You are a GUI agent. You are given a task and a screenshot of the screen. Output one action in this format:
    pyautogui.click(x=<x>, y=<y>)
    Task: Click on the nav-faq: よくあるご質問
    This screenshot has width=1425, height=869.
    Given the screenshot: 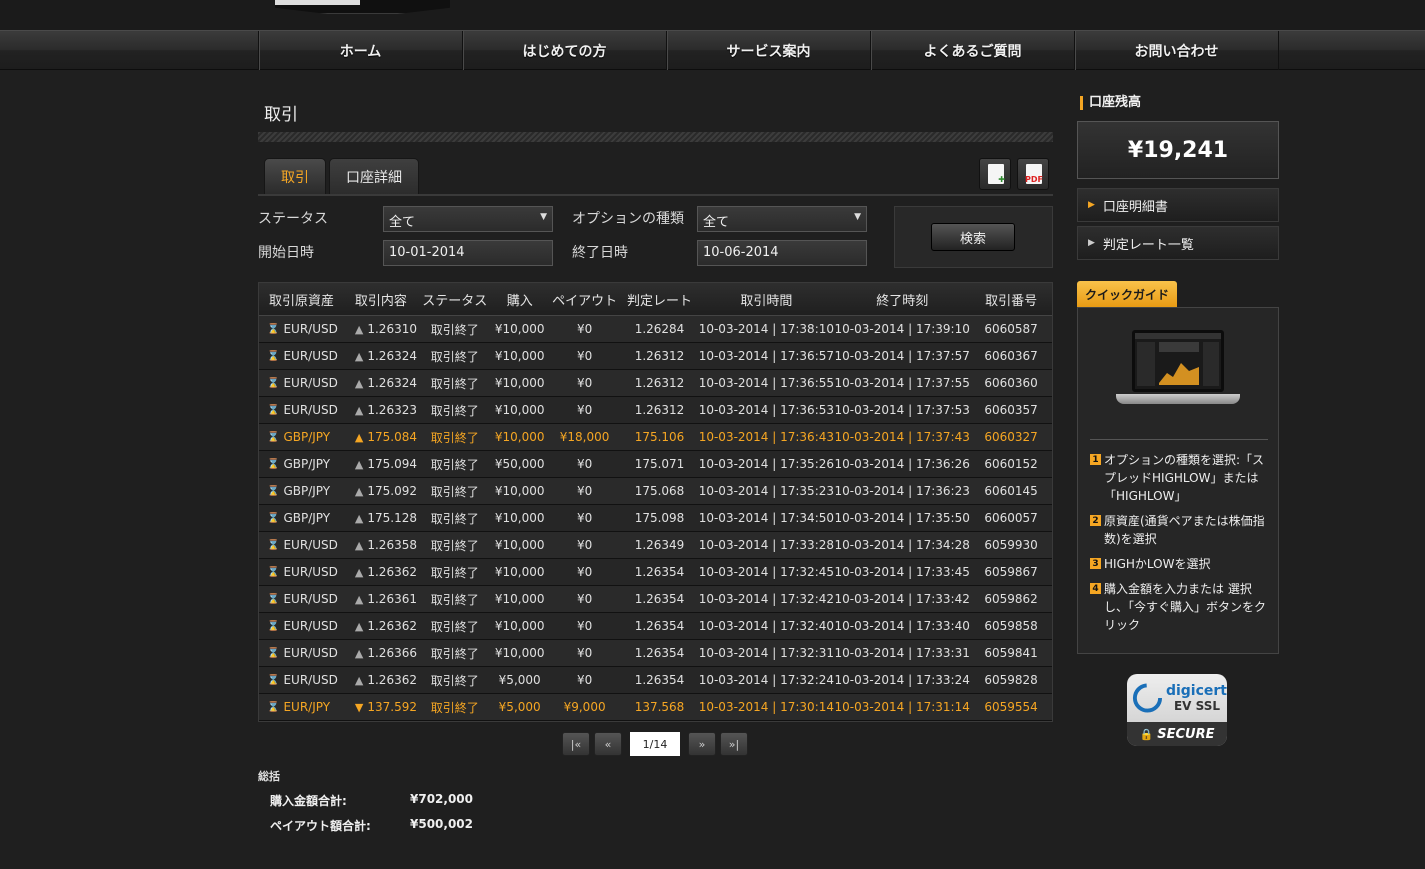 What is the action you would take?
    pyautogui.click(x=973, y=50)
    